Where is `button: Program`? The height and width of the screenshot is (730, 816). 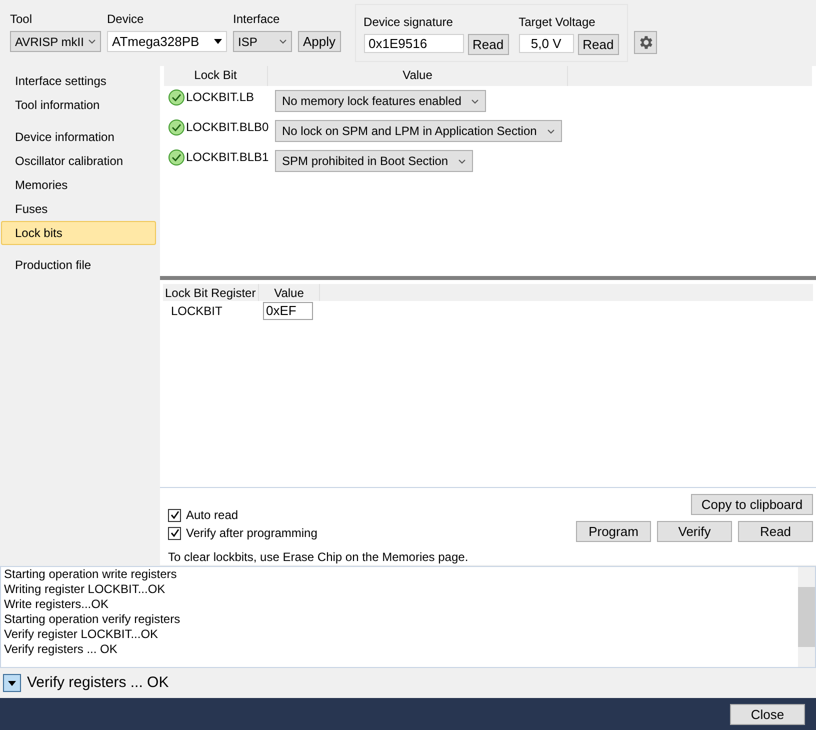
button: Program is located at coordinates (613, 531).